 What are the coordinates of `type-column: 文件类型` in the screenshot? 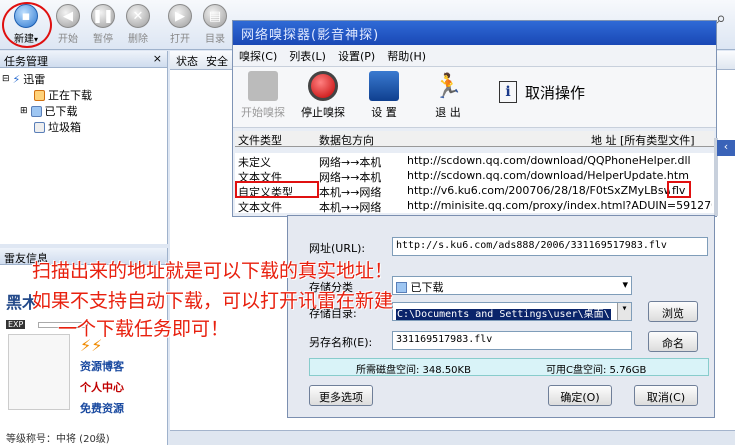 It's located at (260, 140).